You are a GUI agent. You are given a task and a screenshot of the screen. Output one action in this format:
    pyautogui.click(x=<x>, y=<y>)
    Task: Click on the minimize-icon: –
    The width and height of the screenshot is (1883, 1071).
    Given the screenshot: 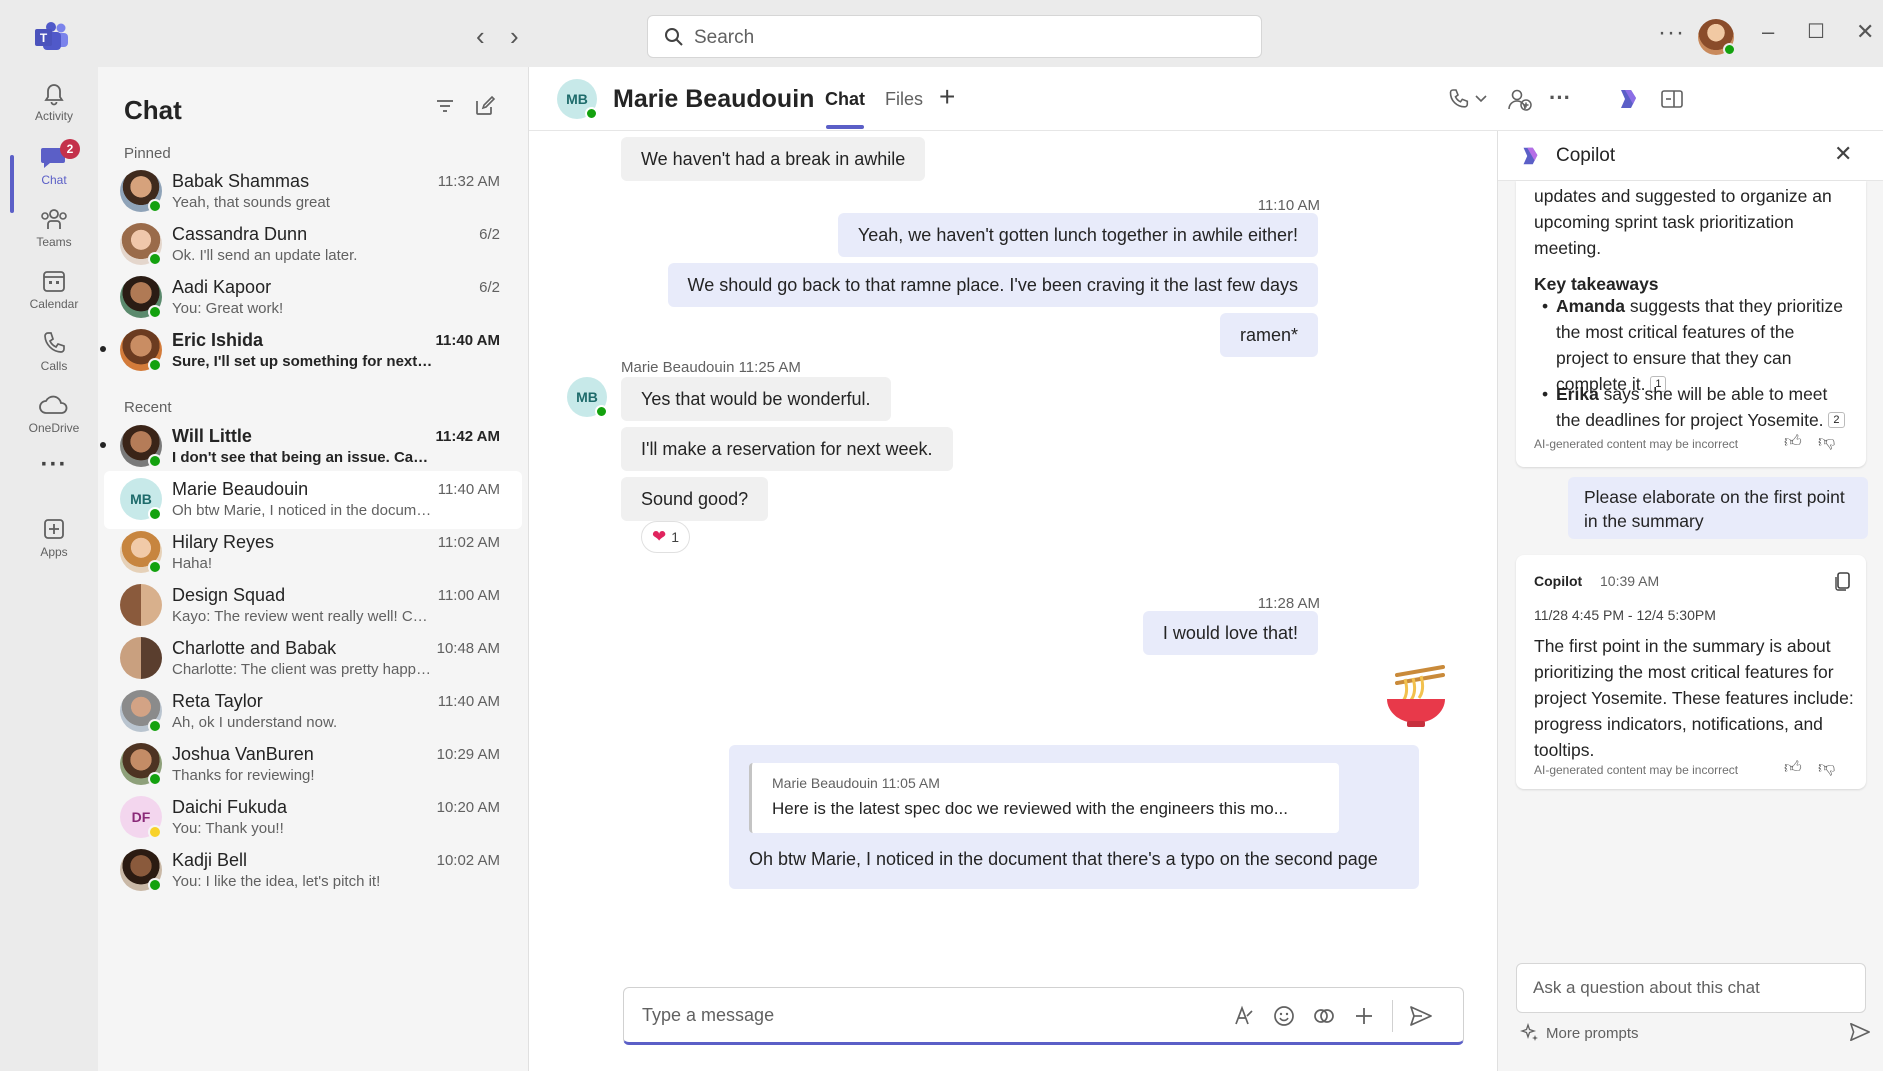 What is the action you would take?
    pyautogui.click(x=1768, y=32)
    